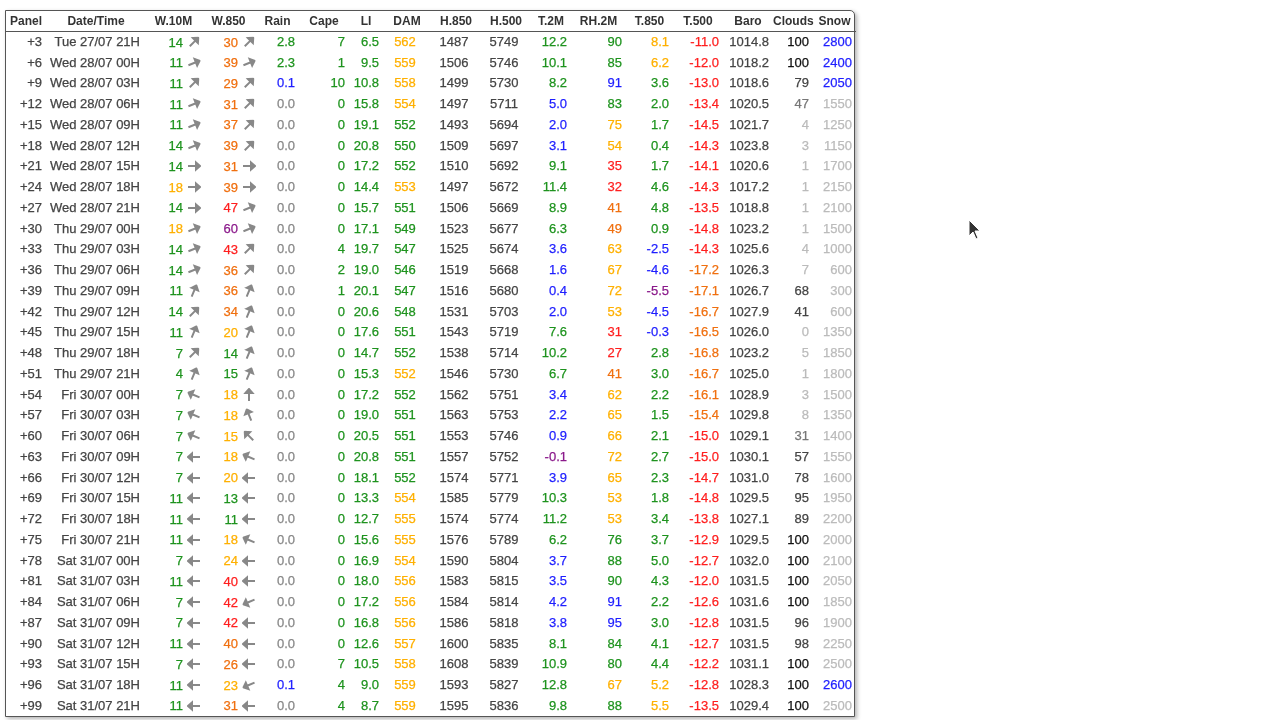 This screenshot has height=720, width=1280. I want to click on table-cell: 41, so click(801, 311).